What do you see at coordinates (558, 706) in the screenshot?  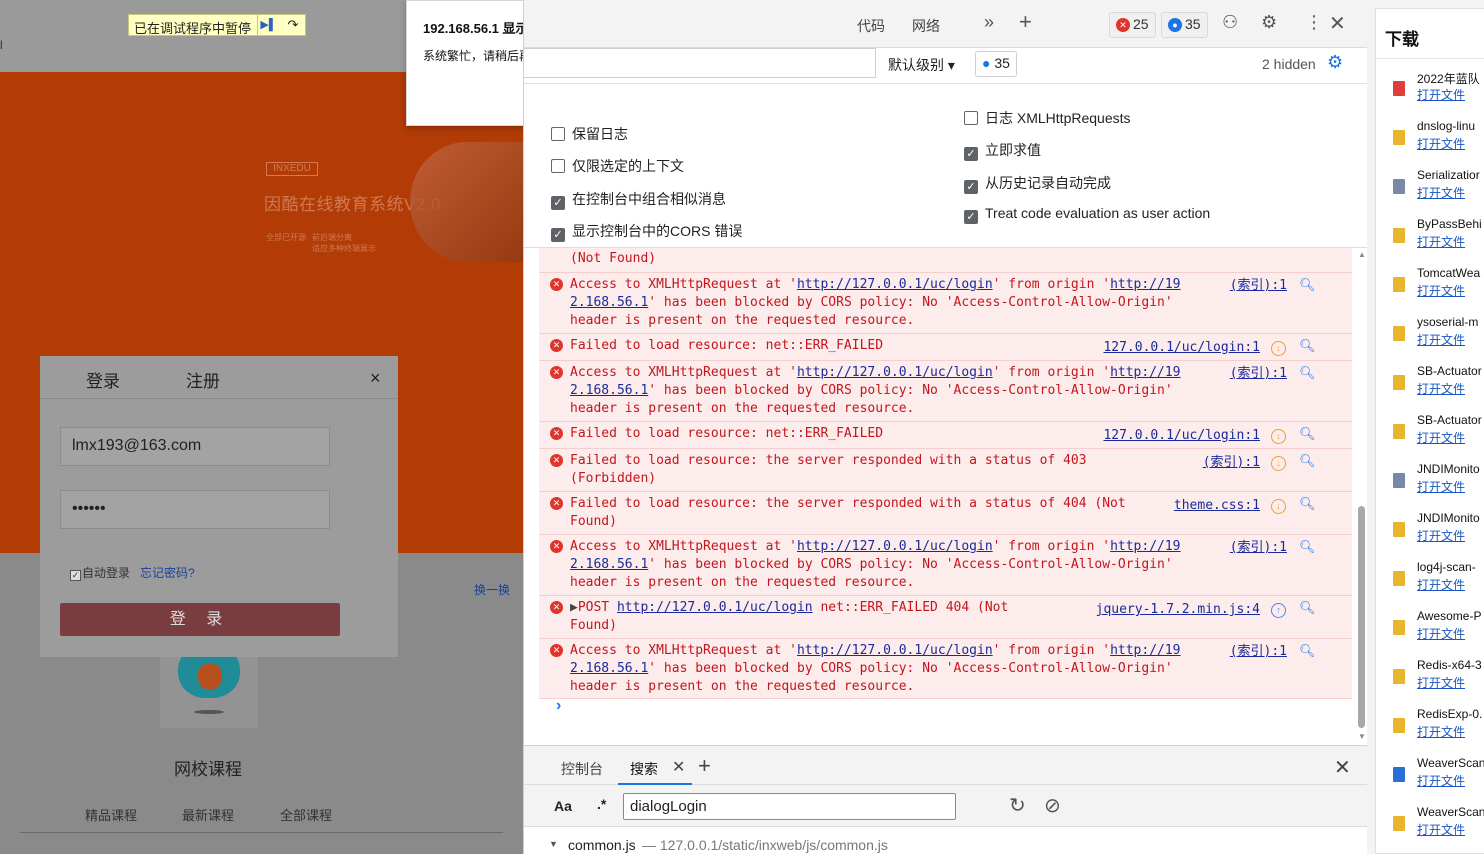 I see `console-prompt: ›` at bounding box center [558, 706].